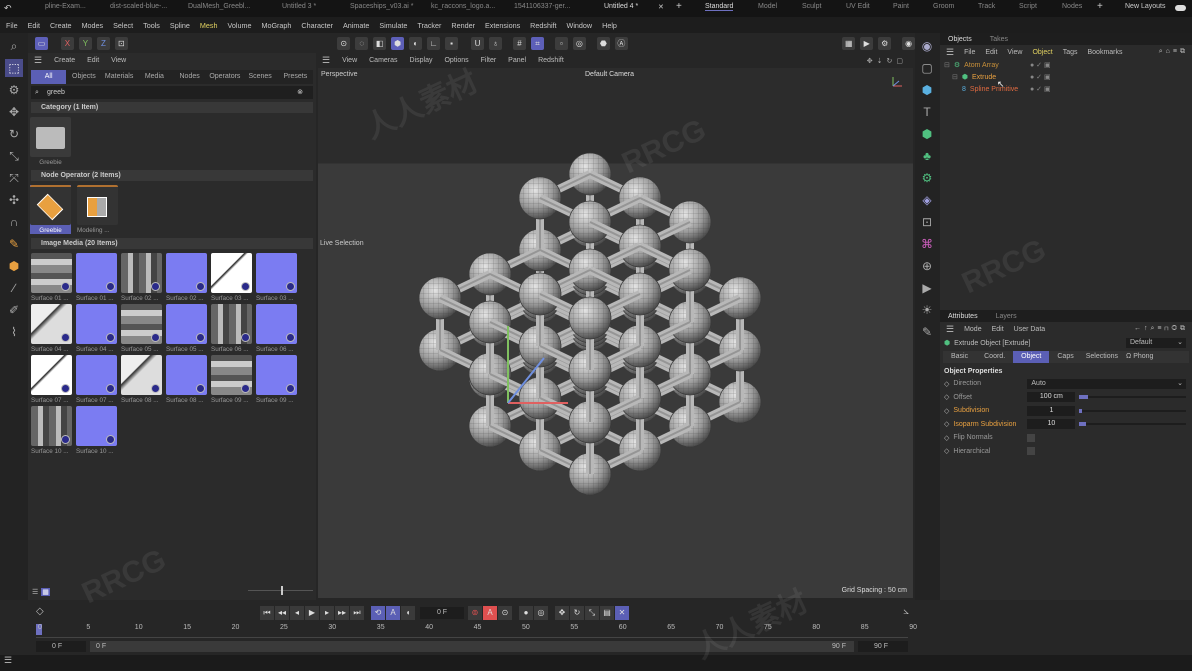 The width and height of the screenshot is (1192, 671). Describe the element at coordinates (416, 43) in the screenshot. I see `uv-mode-icon: ◐` at that location.